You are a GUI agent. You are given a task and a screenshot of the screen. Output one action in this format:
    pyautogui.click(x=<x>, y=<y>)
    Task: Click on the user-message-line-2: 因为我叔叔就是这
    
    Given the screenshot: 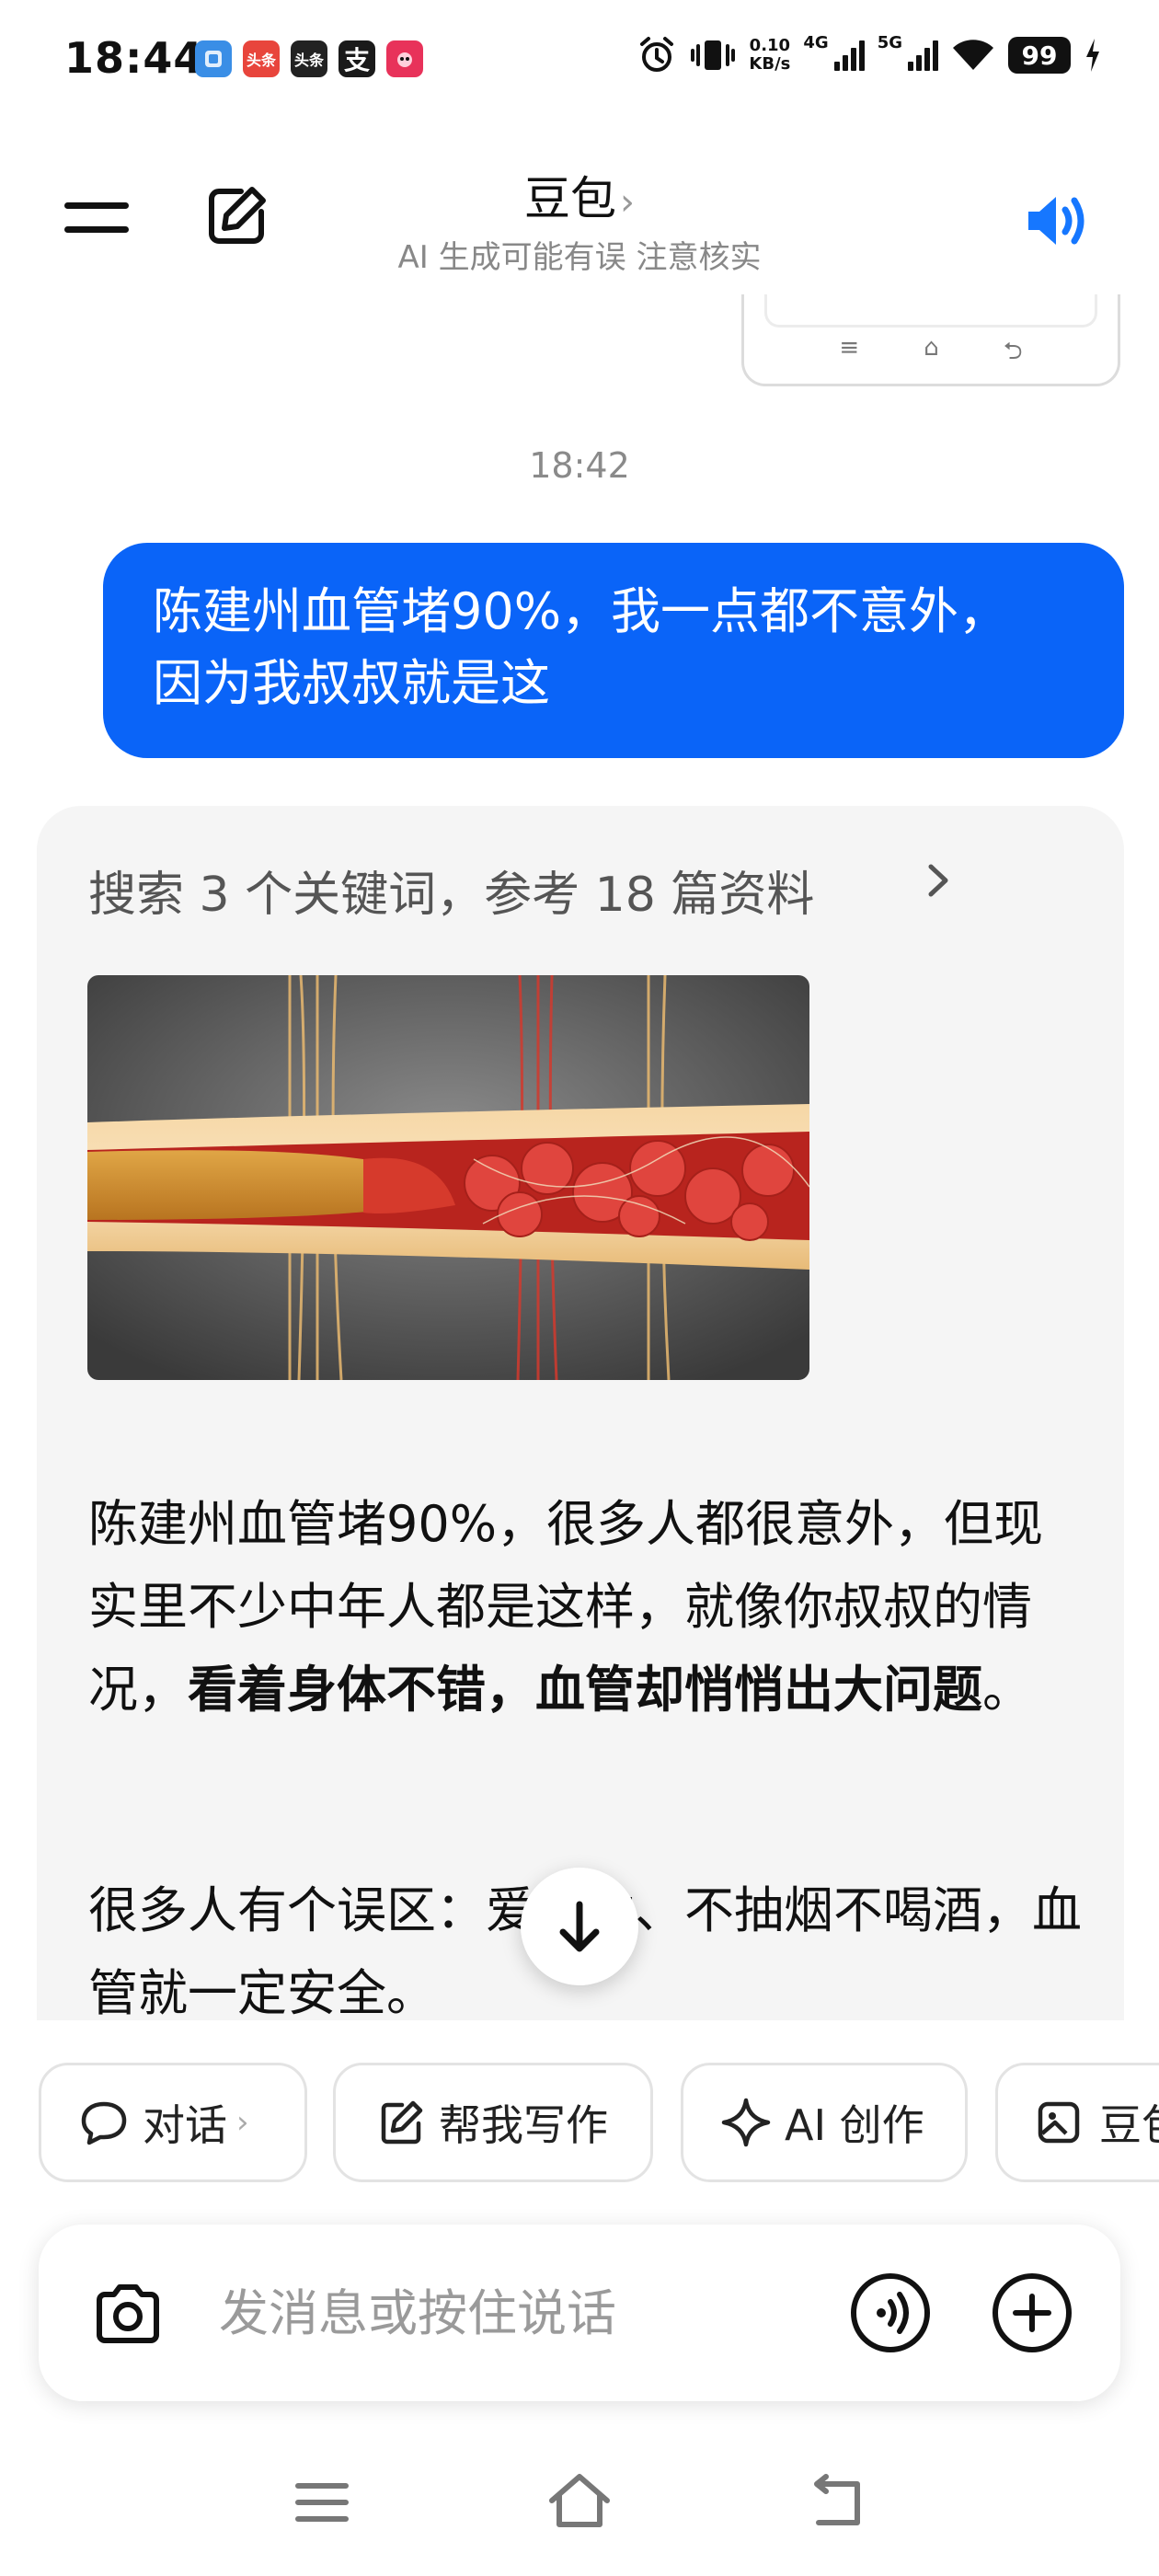 What is the action you would take?
    pyautogui.click(x=351, y=683)
    